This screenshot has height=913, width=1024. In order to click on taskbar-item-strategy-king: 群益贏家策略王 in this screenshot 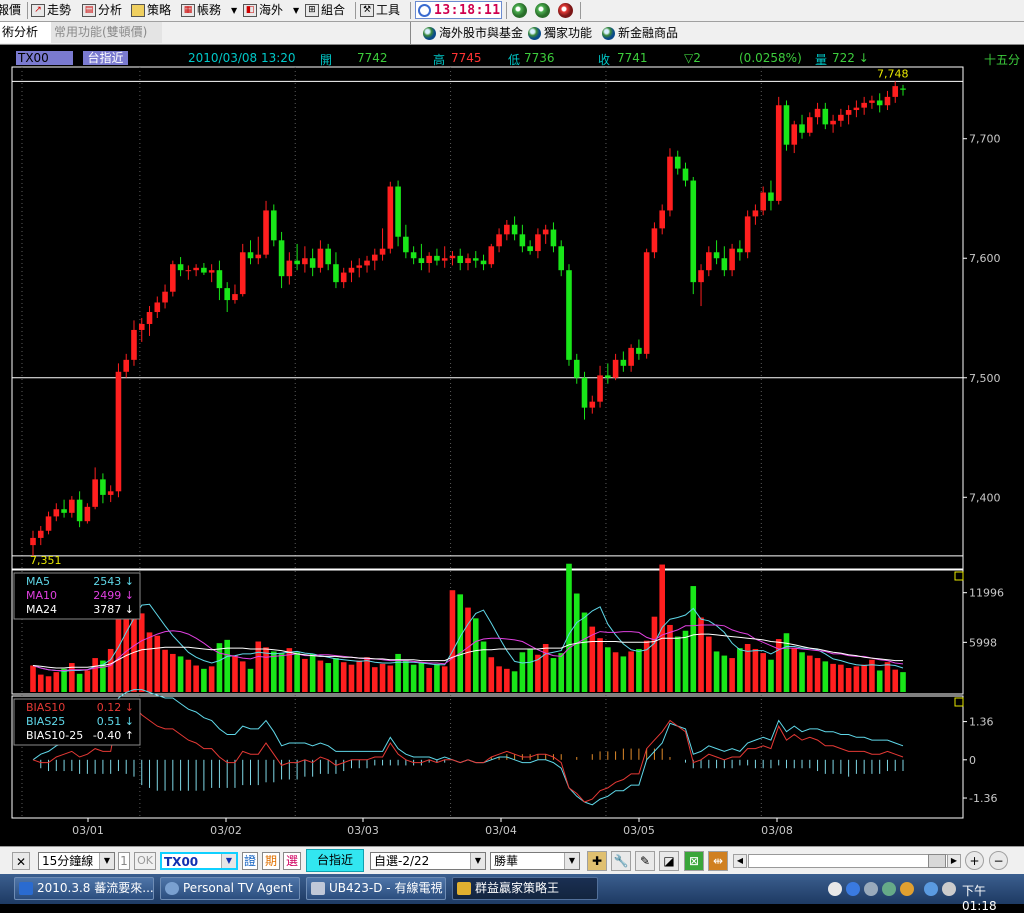, I will do `click(525, 888)`.